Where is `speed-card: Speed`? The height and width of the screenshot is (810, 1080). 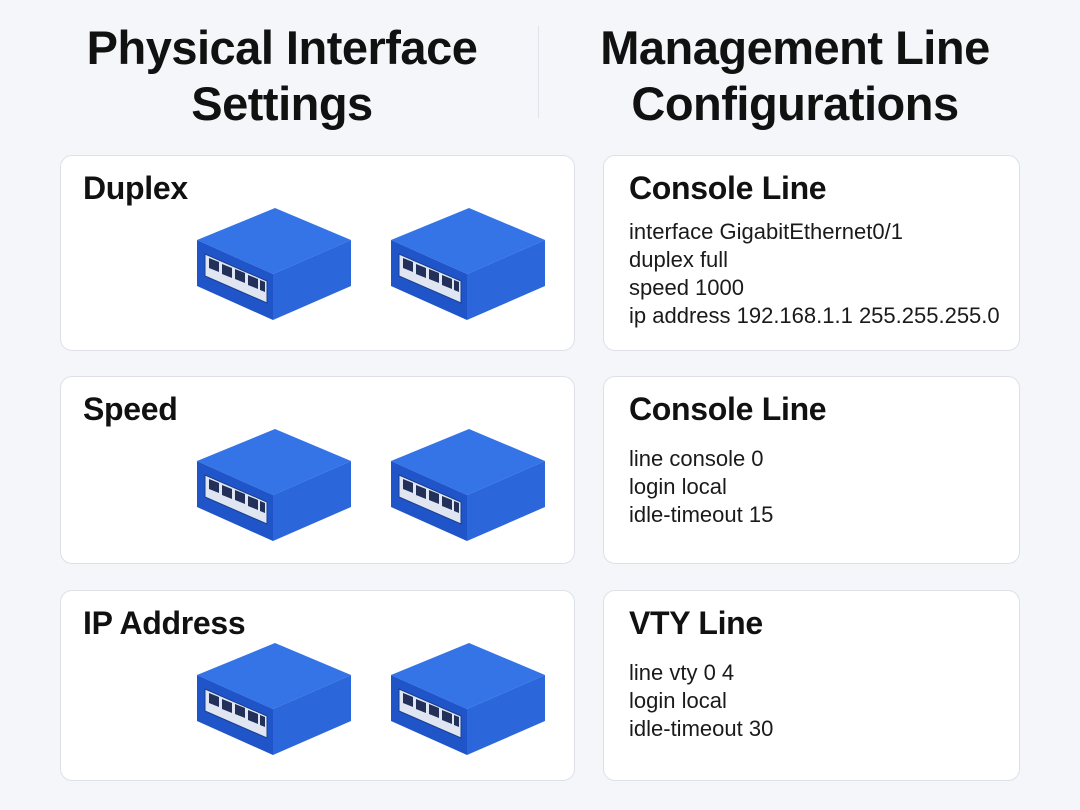
speed-card: Speed is located at coordinates (317, 470).